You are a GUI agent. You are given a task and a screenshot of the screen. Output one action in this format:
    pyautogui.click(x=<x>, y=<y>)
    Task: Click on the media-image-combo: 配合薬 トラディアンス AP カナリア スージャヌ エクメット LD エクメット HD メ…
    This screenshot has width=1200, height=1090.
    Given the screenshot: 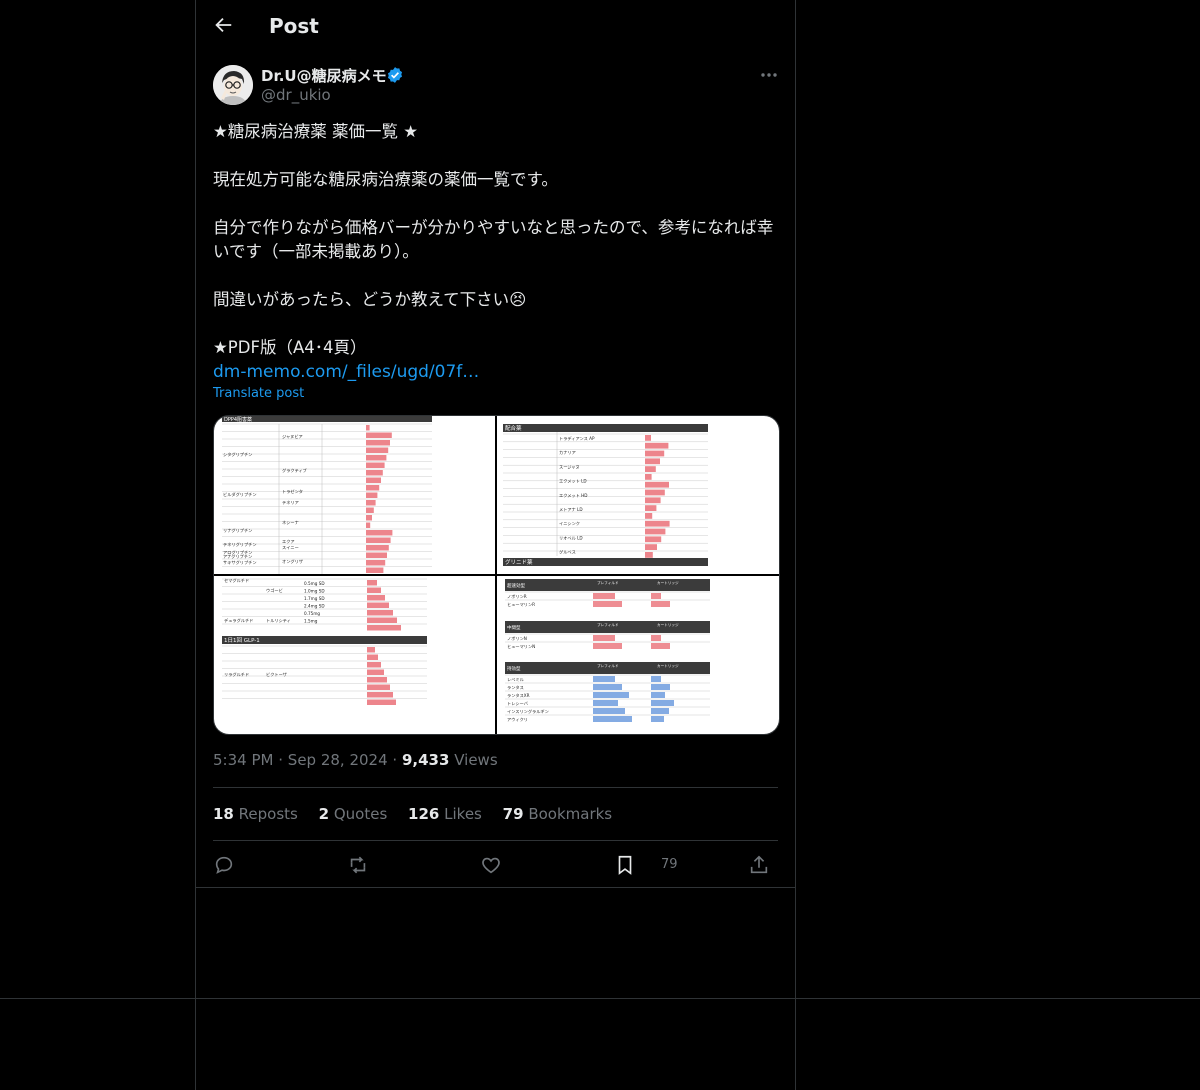 What is the action you would take?
    pyautogui.click(x=638, y=495)
    